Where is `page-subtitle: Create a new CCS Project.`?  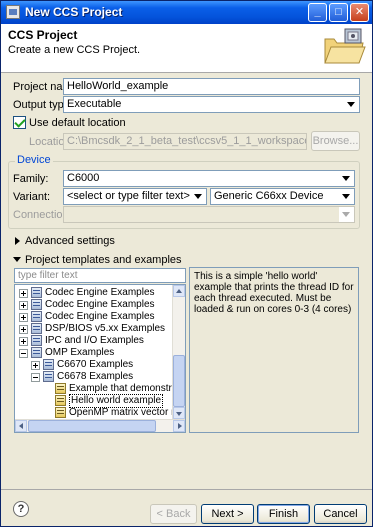
page-subtitle: Create a new CCS Project. is located at coordinates (74, 50).